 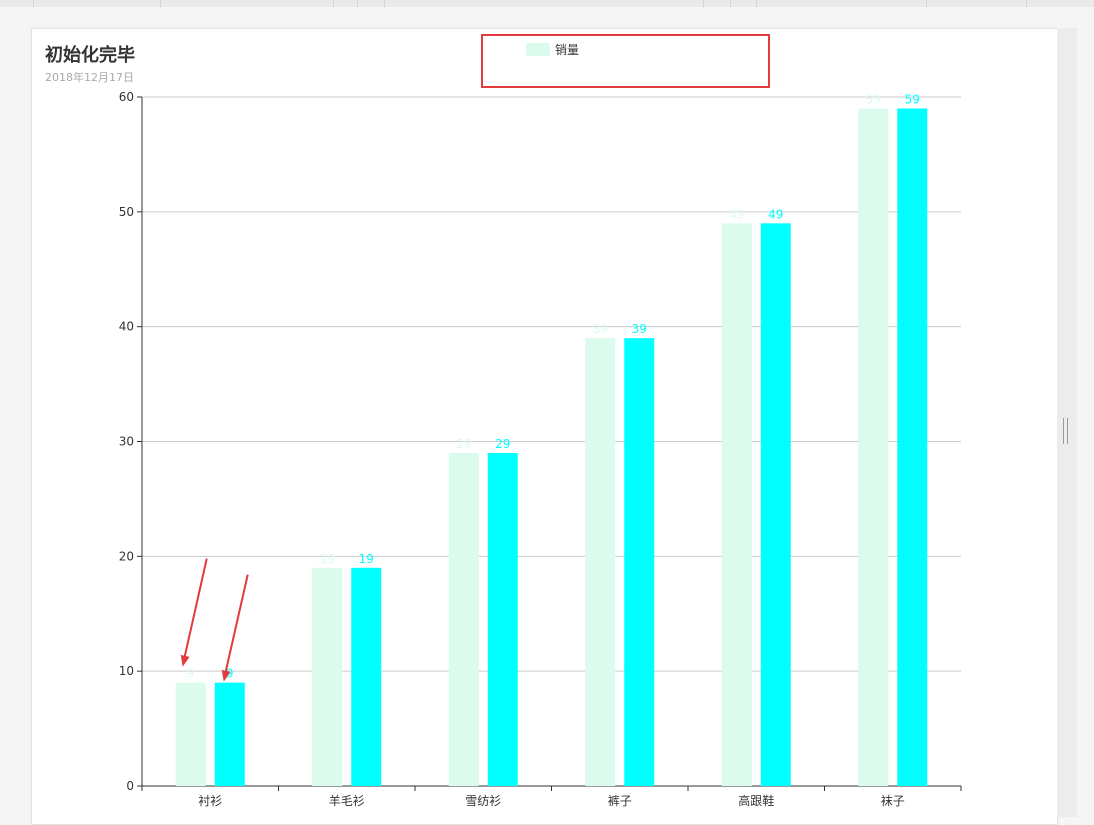 I want to click on y-tick-label: 20, so click(x=126, y=556).